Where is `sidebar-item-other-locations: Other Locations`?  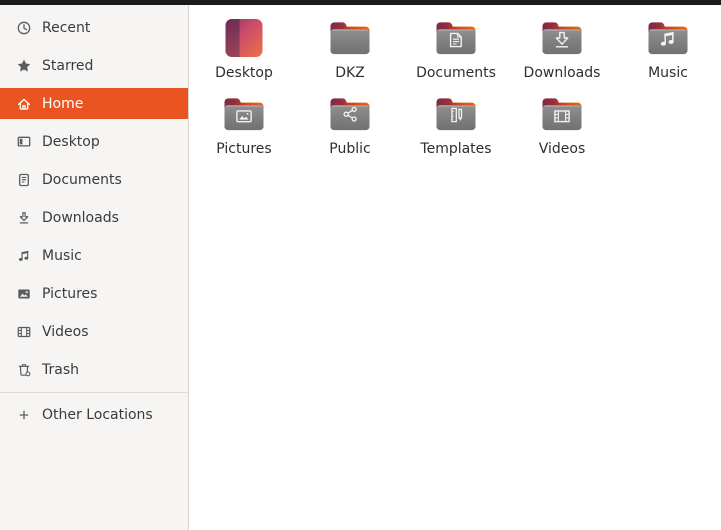
sidebar-item-other-locations: Other Locations is located at coordinates (94, 414).